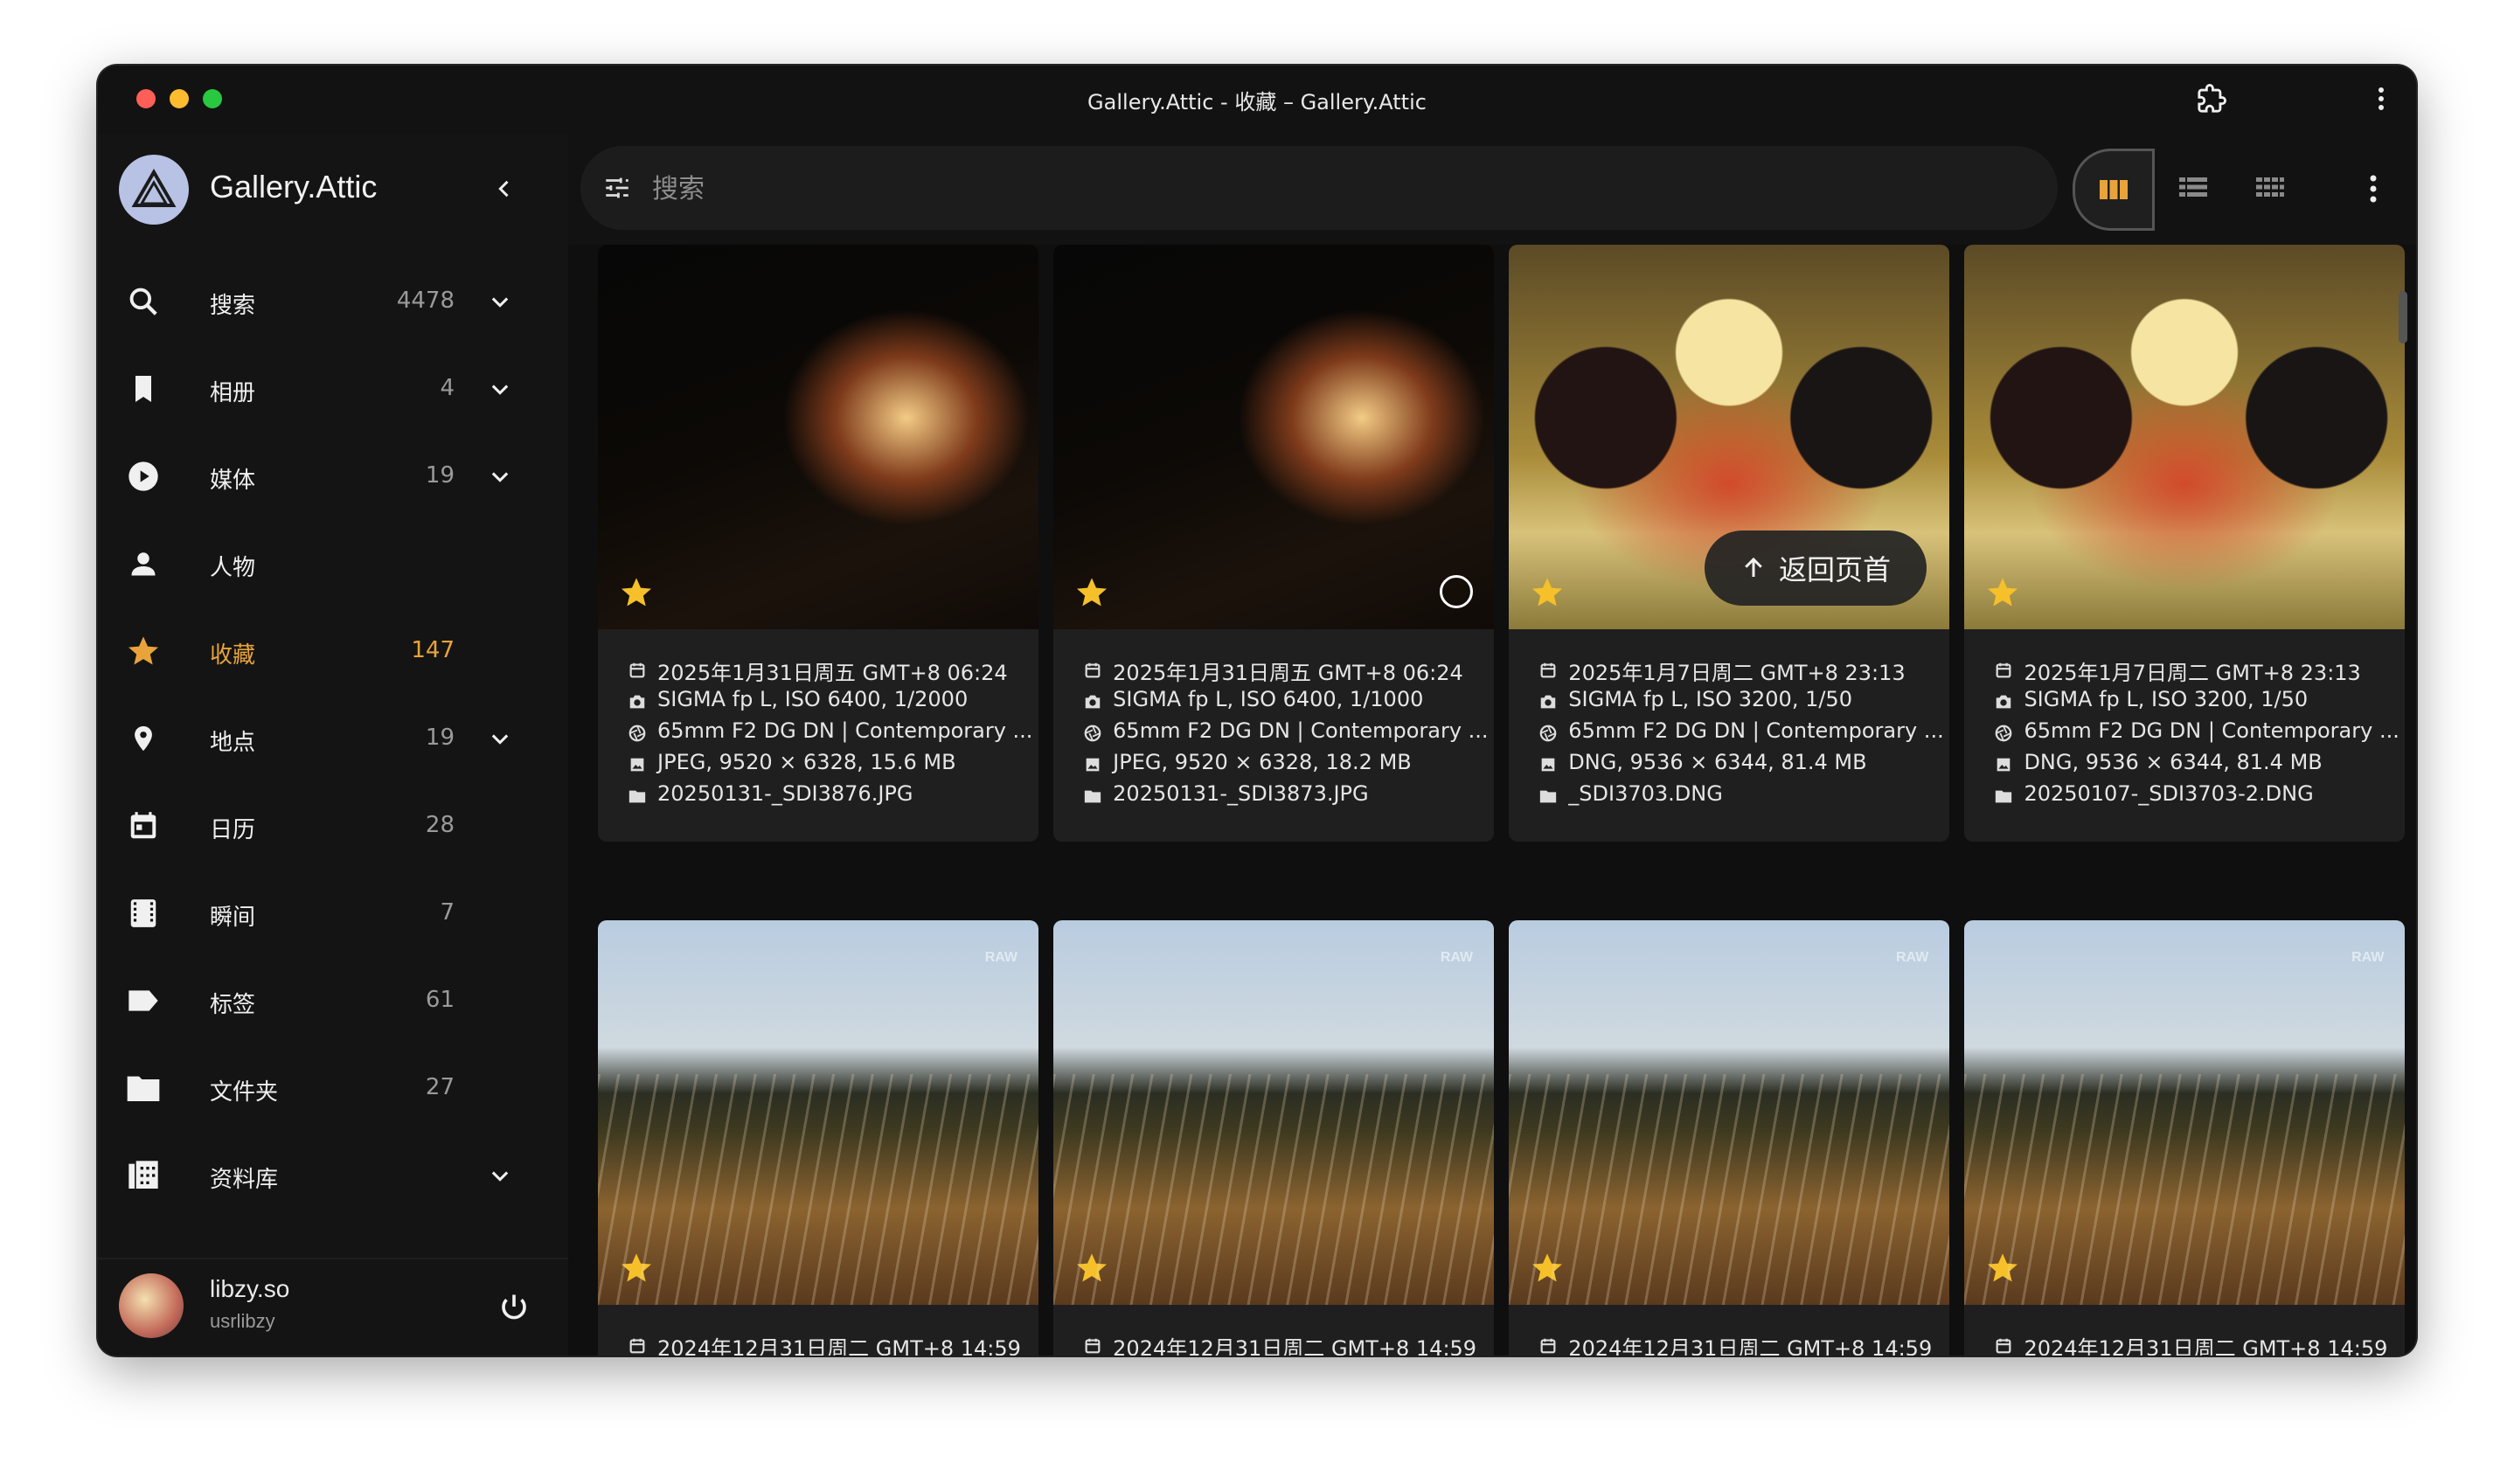  I want to click on meta-date: 2024年12月31日周二 GMT+8 14:59, so click(1744, 1343).